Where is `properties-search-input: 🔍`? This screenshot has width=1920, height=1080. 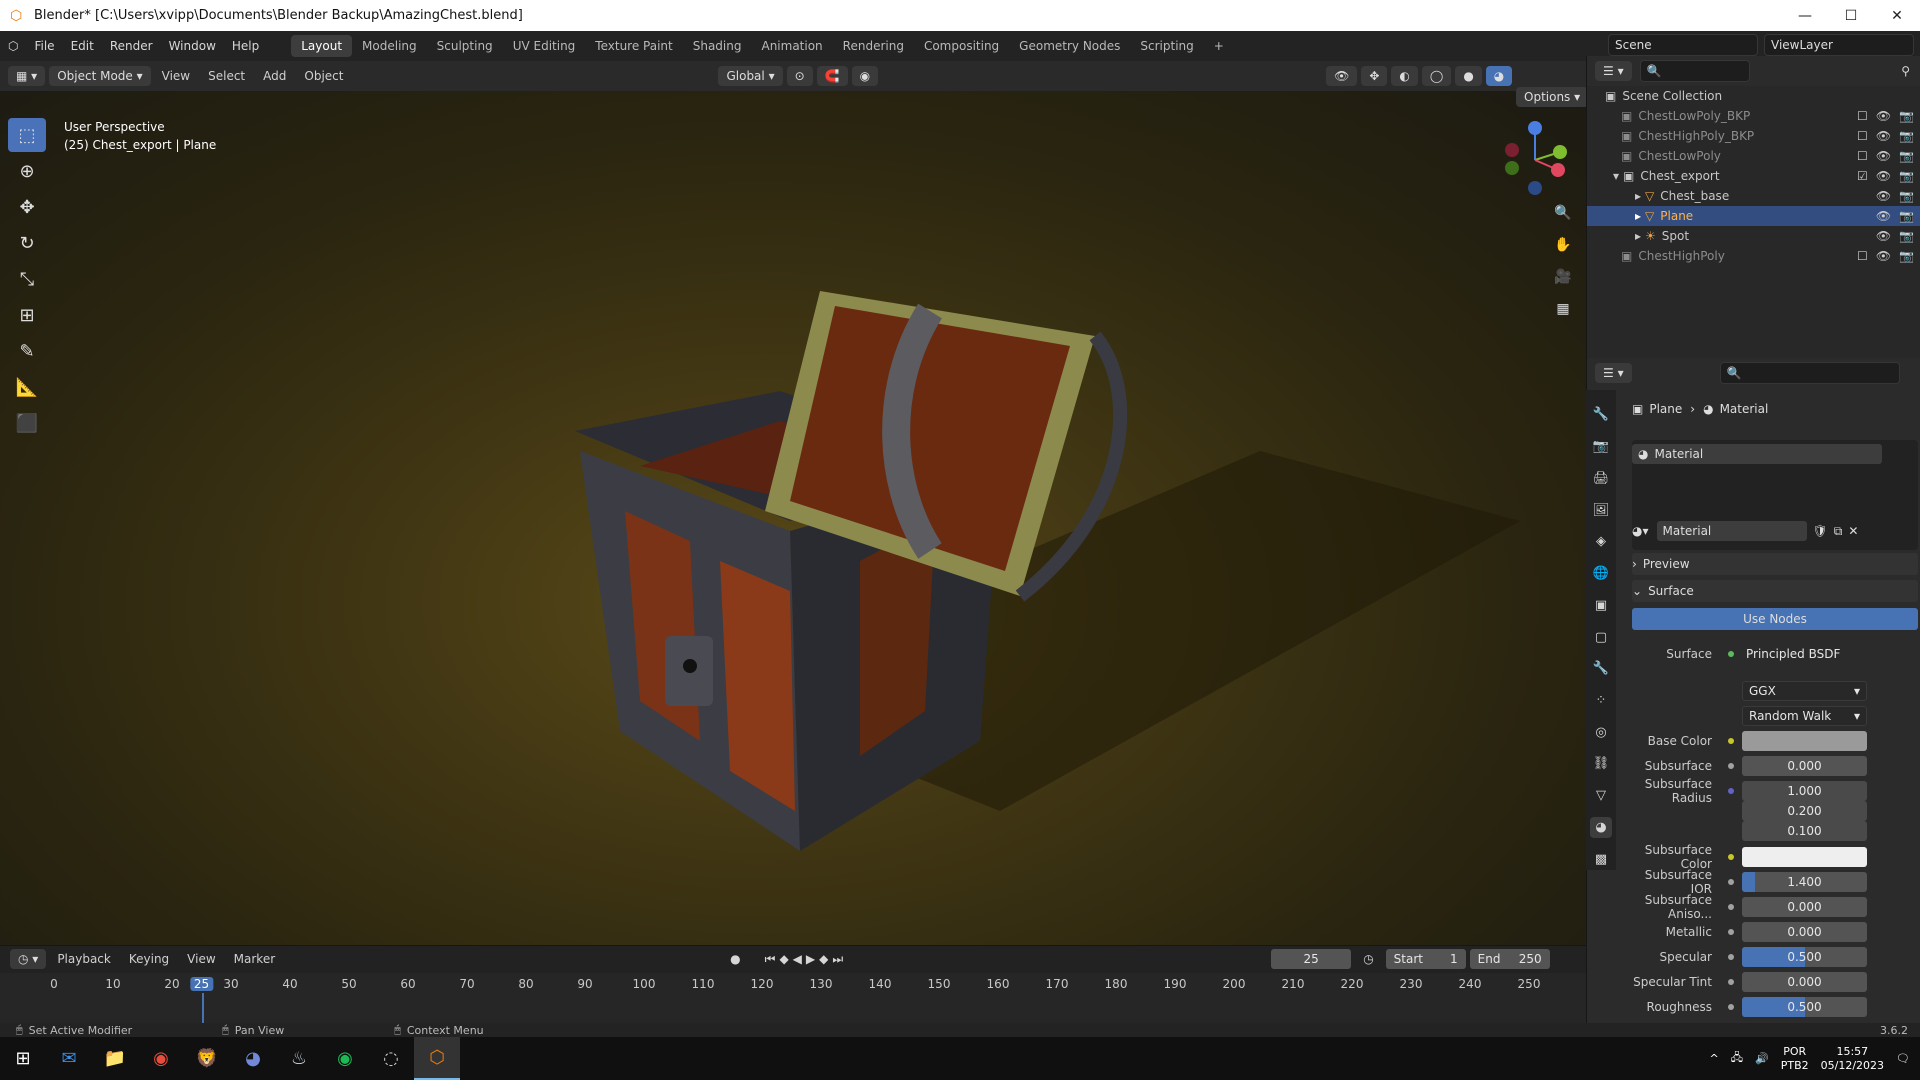 properties-search-input: 🔍 is located at coordinates (1809, 373).